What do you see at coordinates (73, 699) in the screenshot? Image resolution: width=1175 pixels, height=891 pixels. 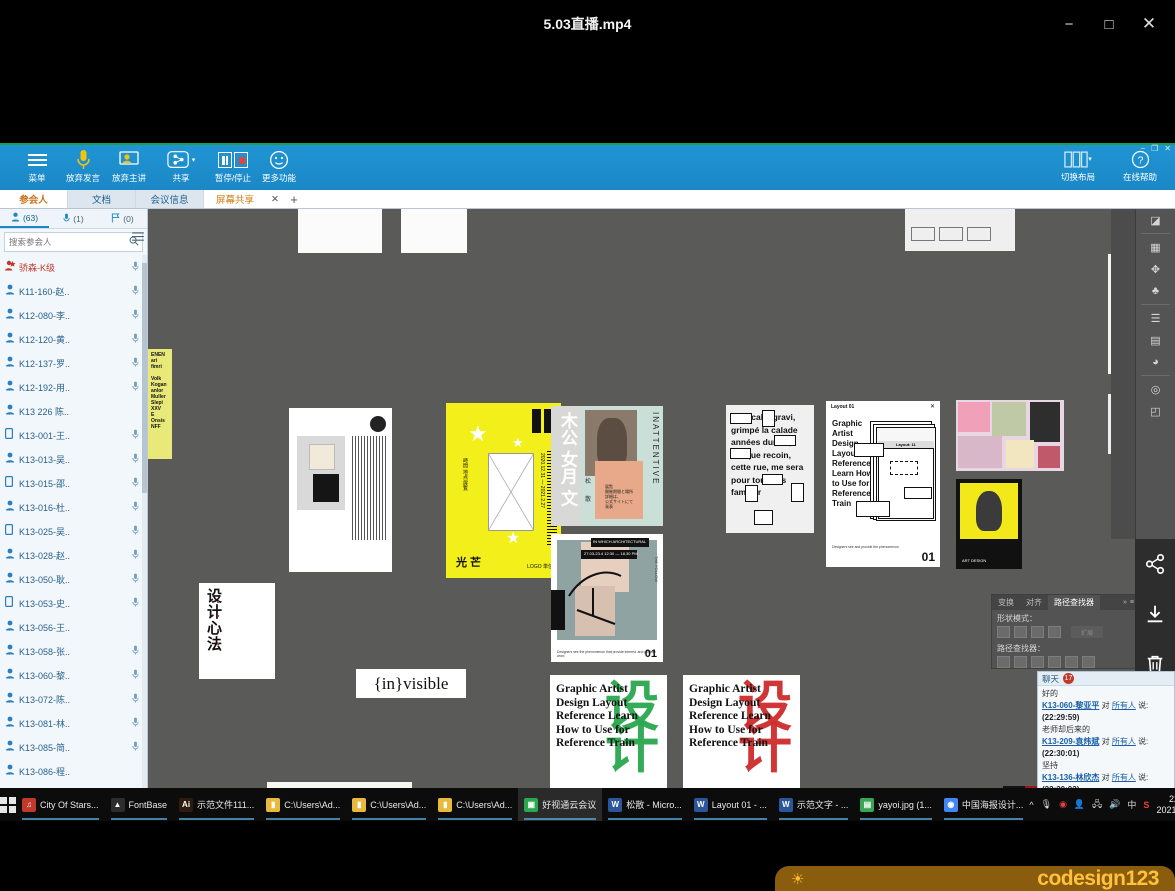 I see `participant-row: K13-072-陈..` at bounding box center [73, 699].